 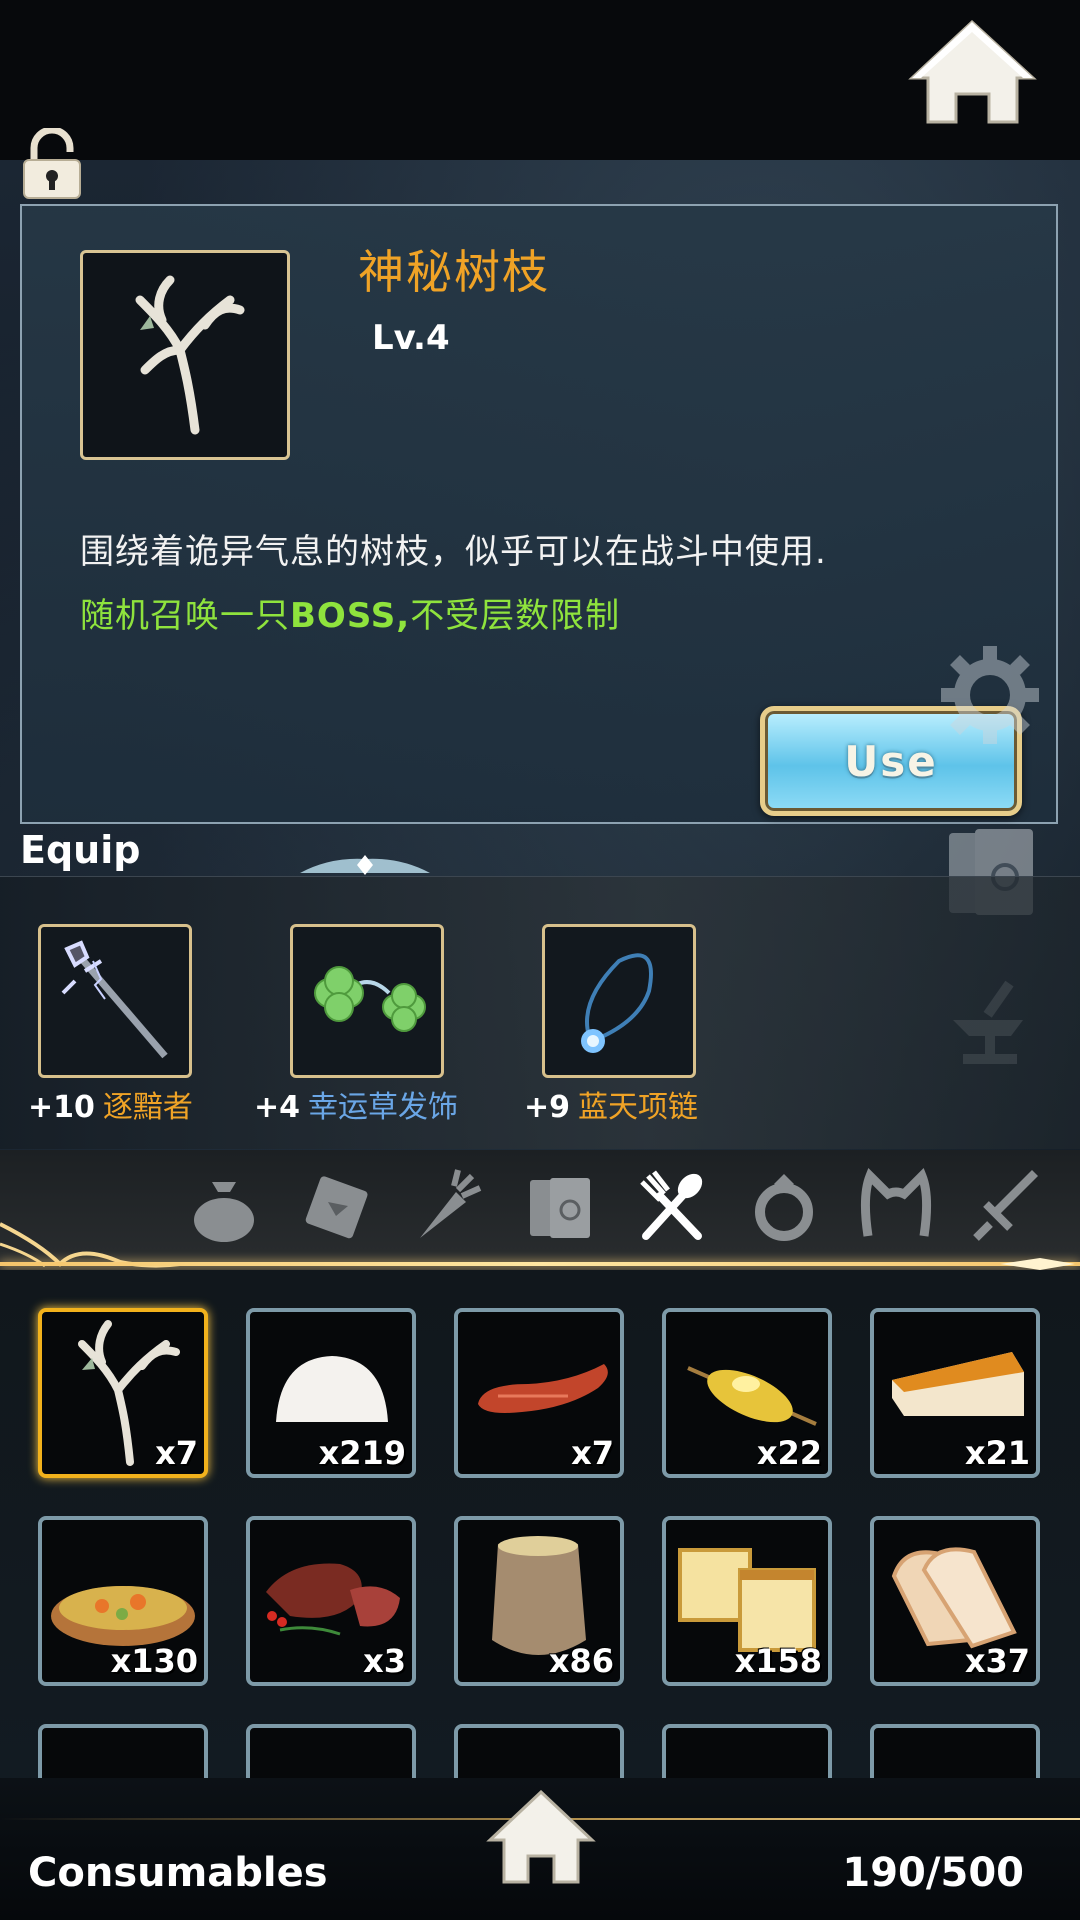 I want to click on item-quantity: x219, so click(x=362, y=1453).